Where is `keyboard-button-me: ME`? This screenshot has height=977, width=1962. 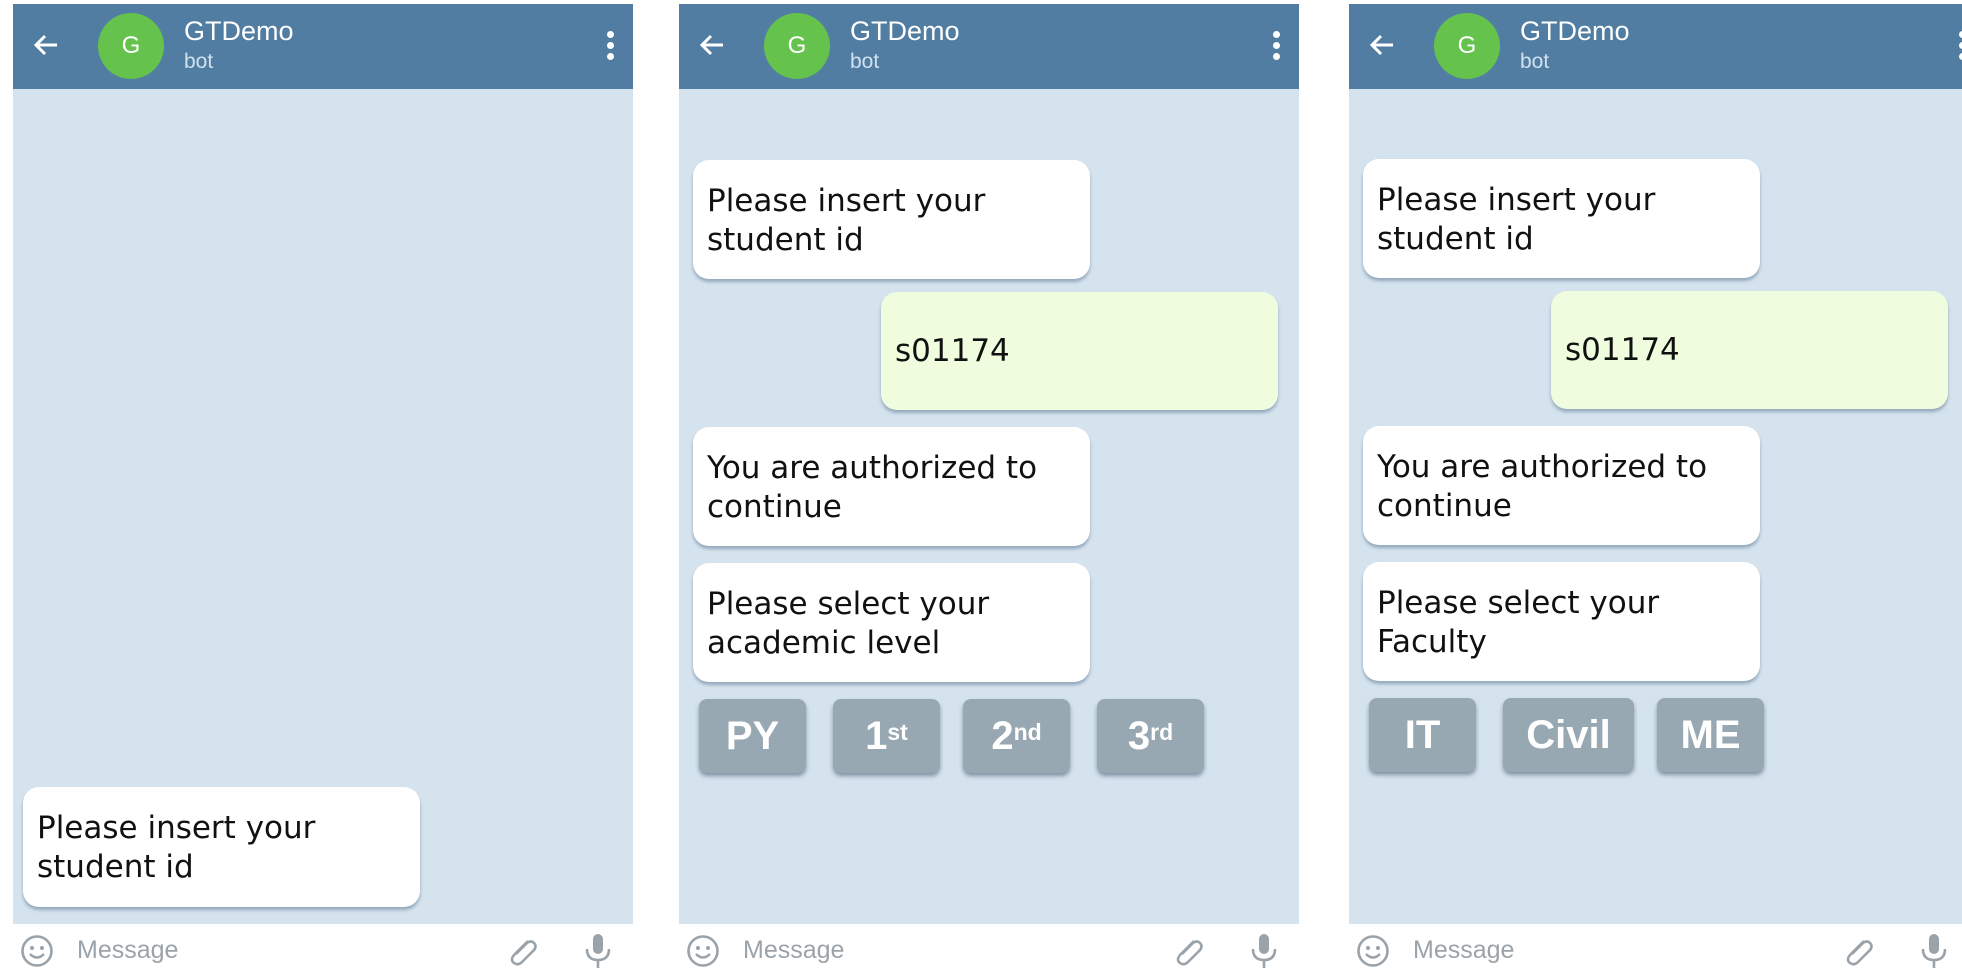 keyboard-button-me: ME is located at coordinates (1710, 735).